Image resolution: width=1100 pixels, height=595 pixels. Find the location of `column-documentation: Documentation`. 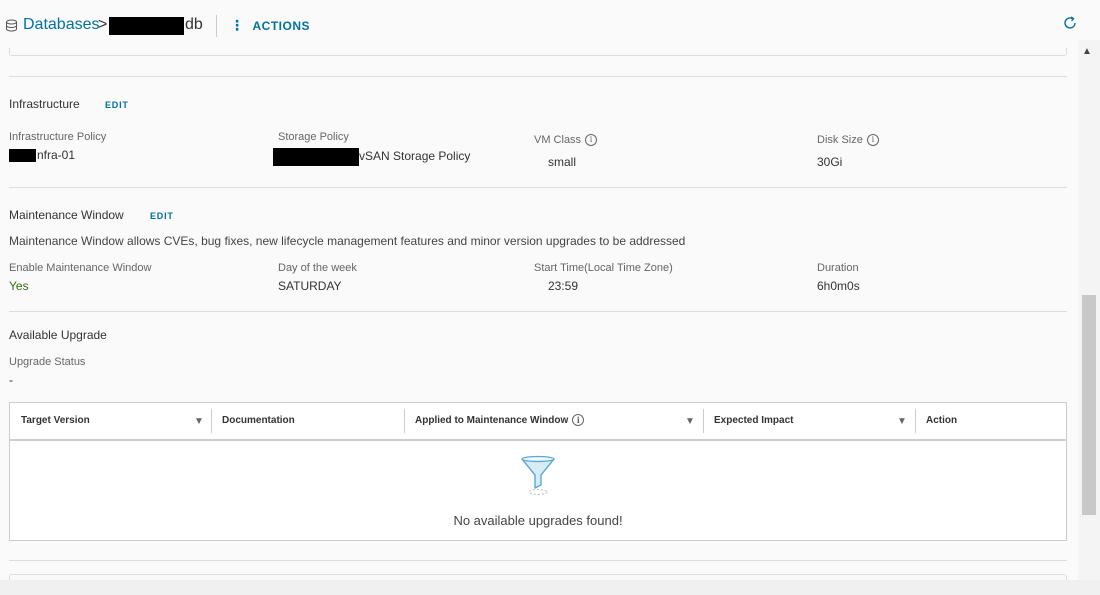

column-documentation: Documentation is located at coordinates (258, 421).